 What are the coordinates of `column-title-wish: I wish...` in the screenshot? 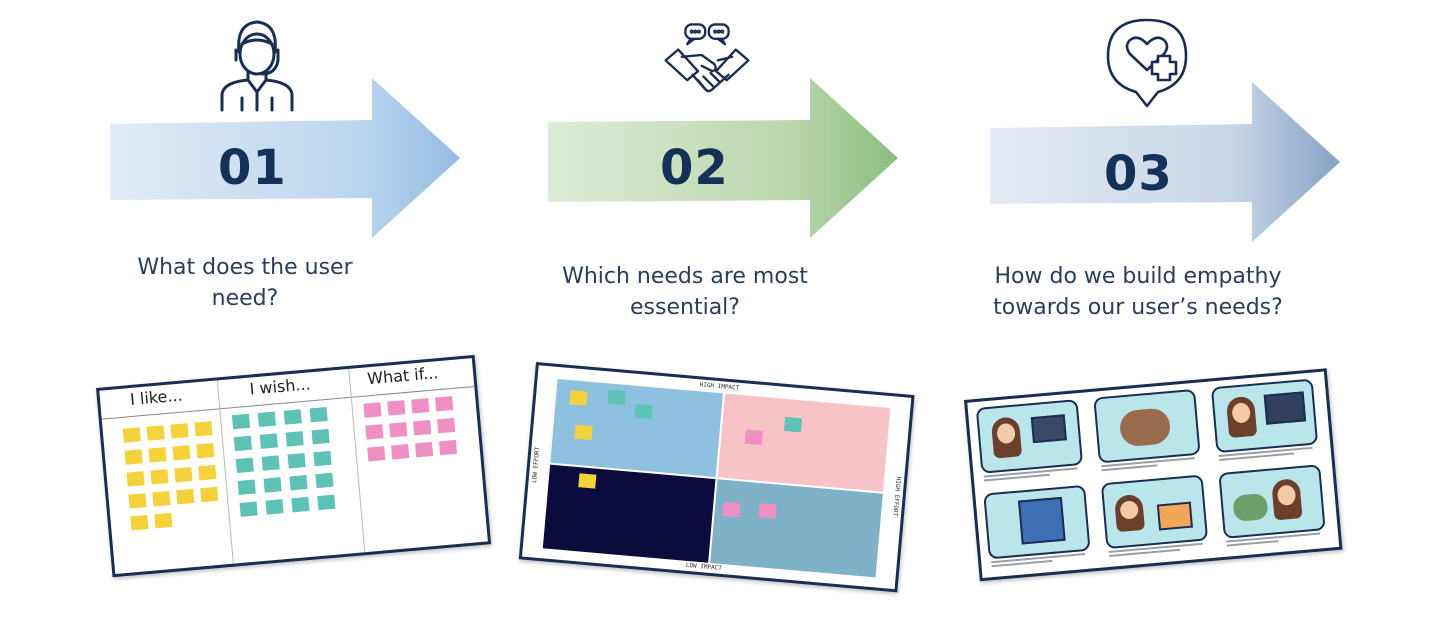 It's located at (280, 386).